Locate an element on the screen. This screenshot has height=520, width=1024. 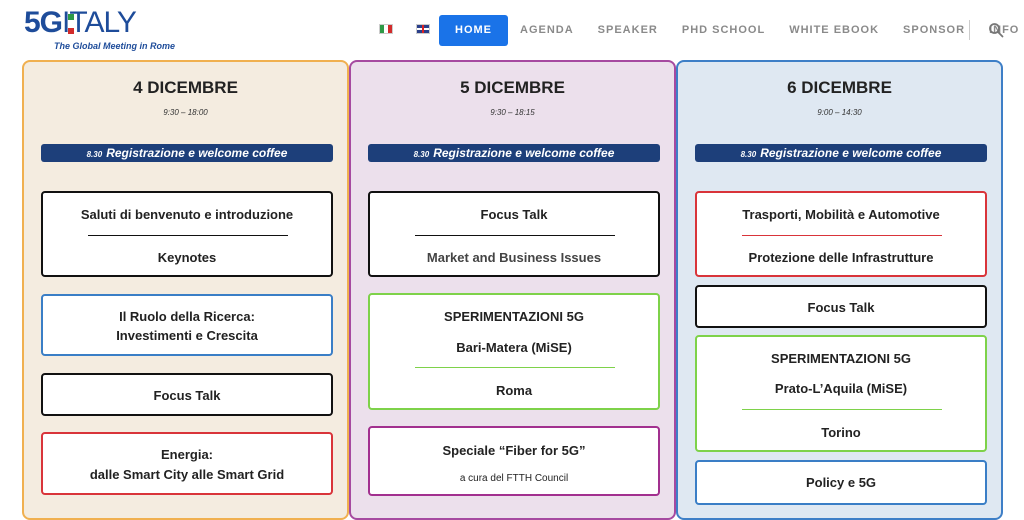
session-subtitle: Market and Business Issues is located at coordinates (514, 257).